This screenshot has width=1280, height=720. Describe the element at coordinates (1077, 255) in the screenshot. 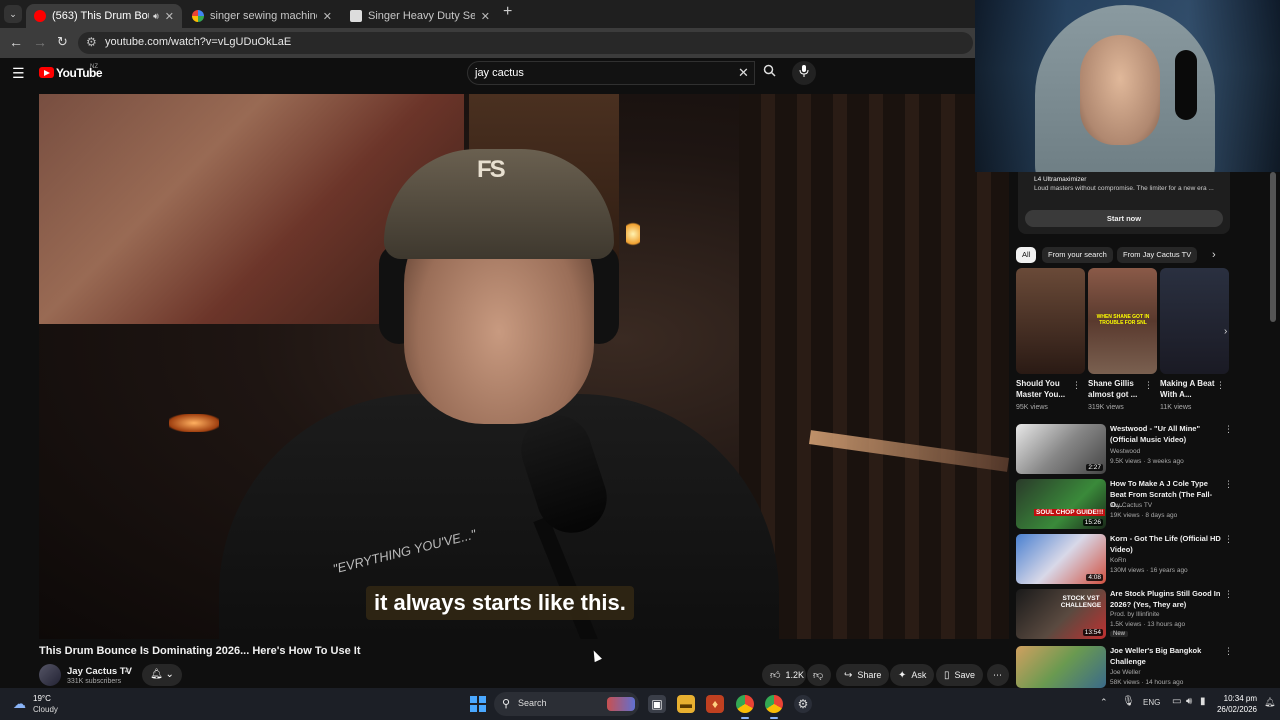

I see `chip-from-your-search: From your search` at that location.